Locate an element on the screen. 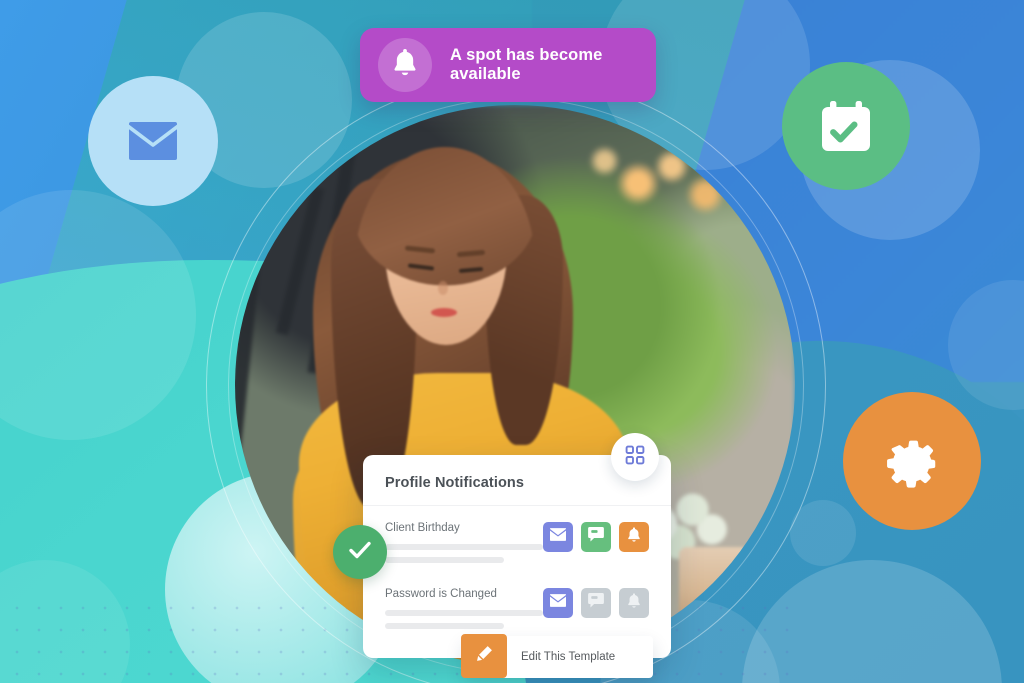  toast-message: A spot has become available is located at coordinates (526, 64).